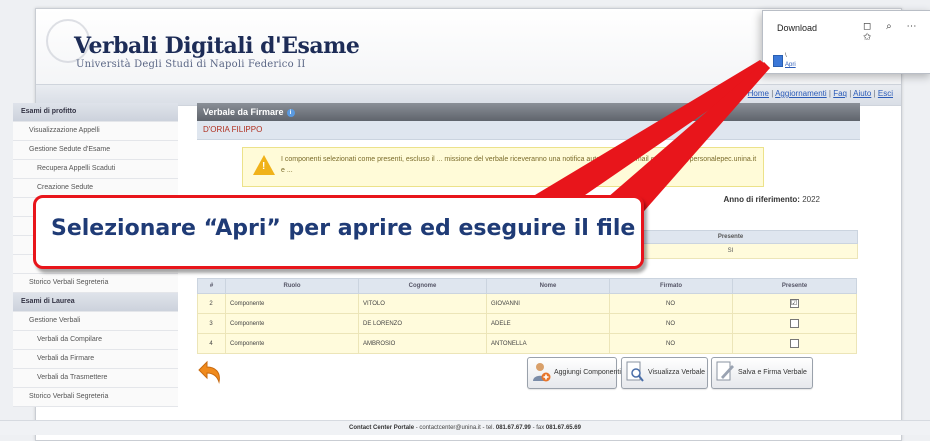 This screenshot has width=930, height=441. I want to click on row-cognome: DE LORENZO, so click(422, 323).